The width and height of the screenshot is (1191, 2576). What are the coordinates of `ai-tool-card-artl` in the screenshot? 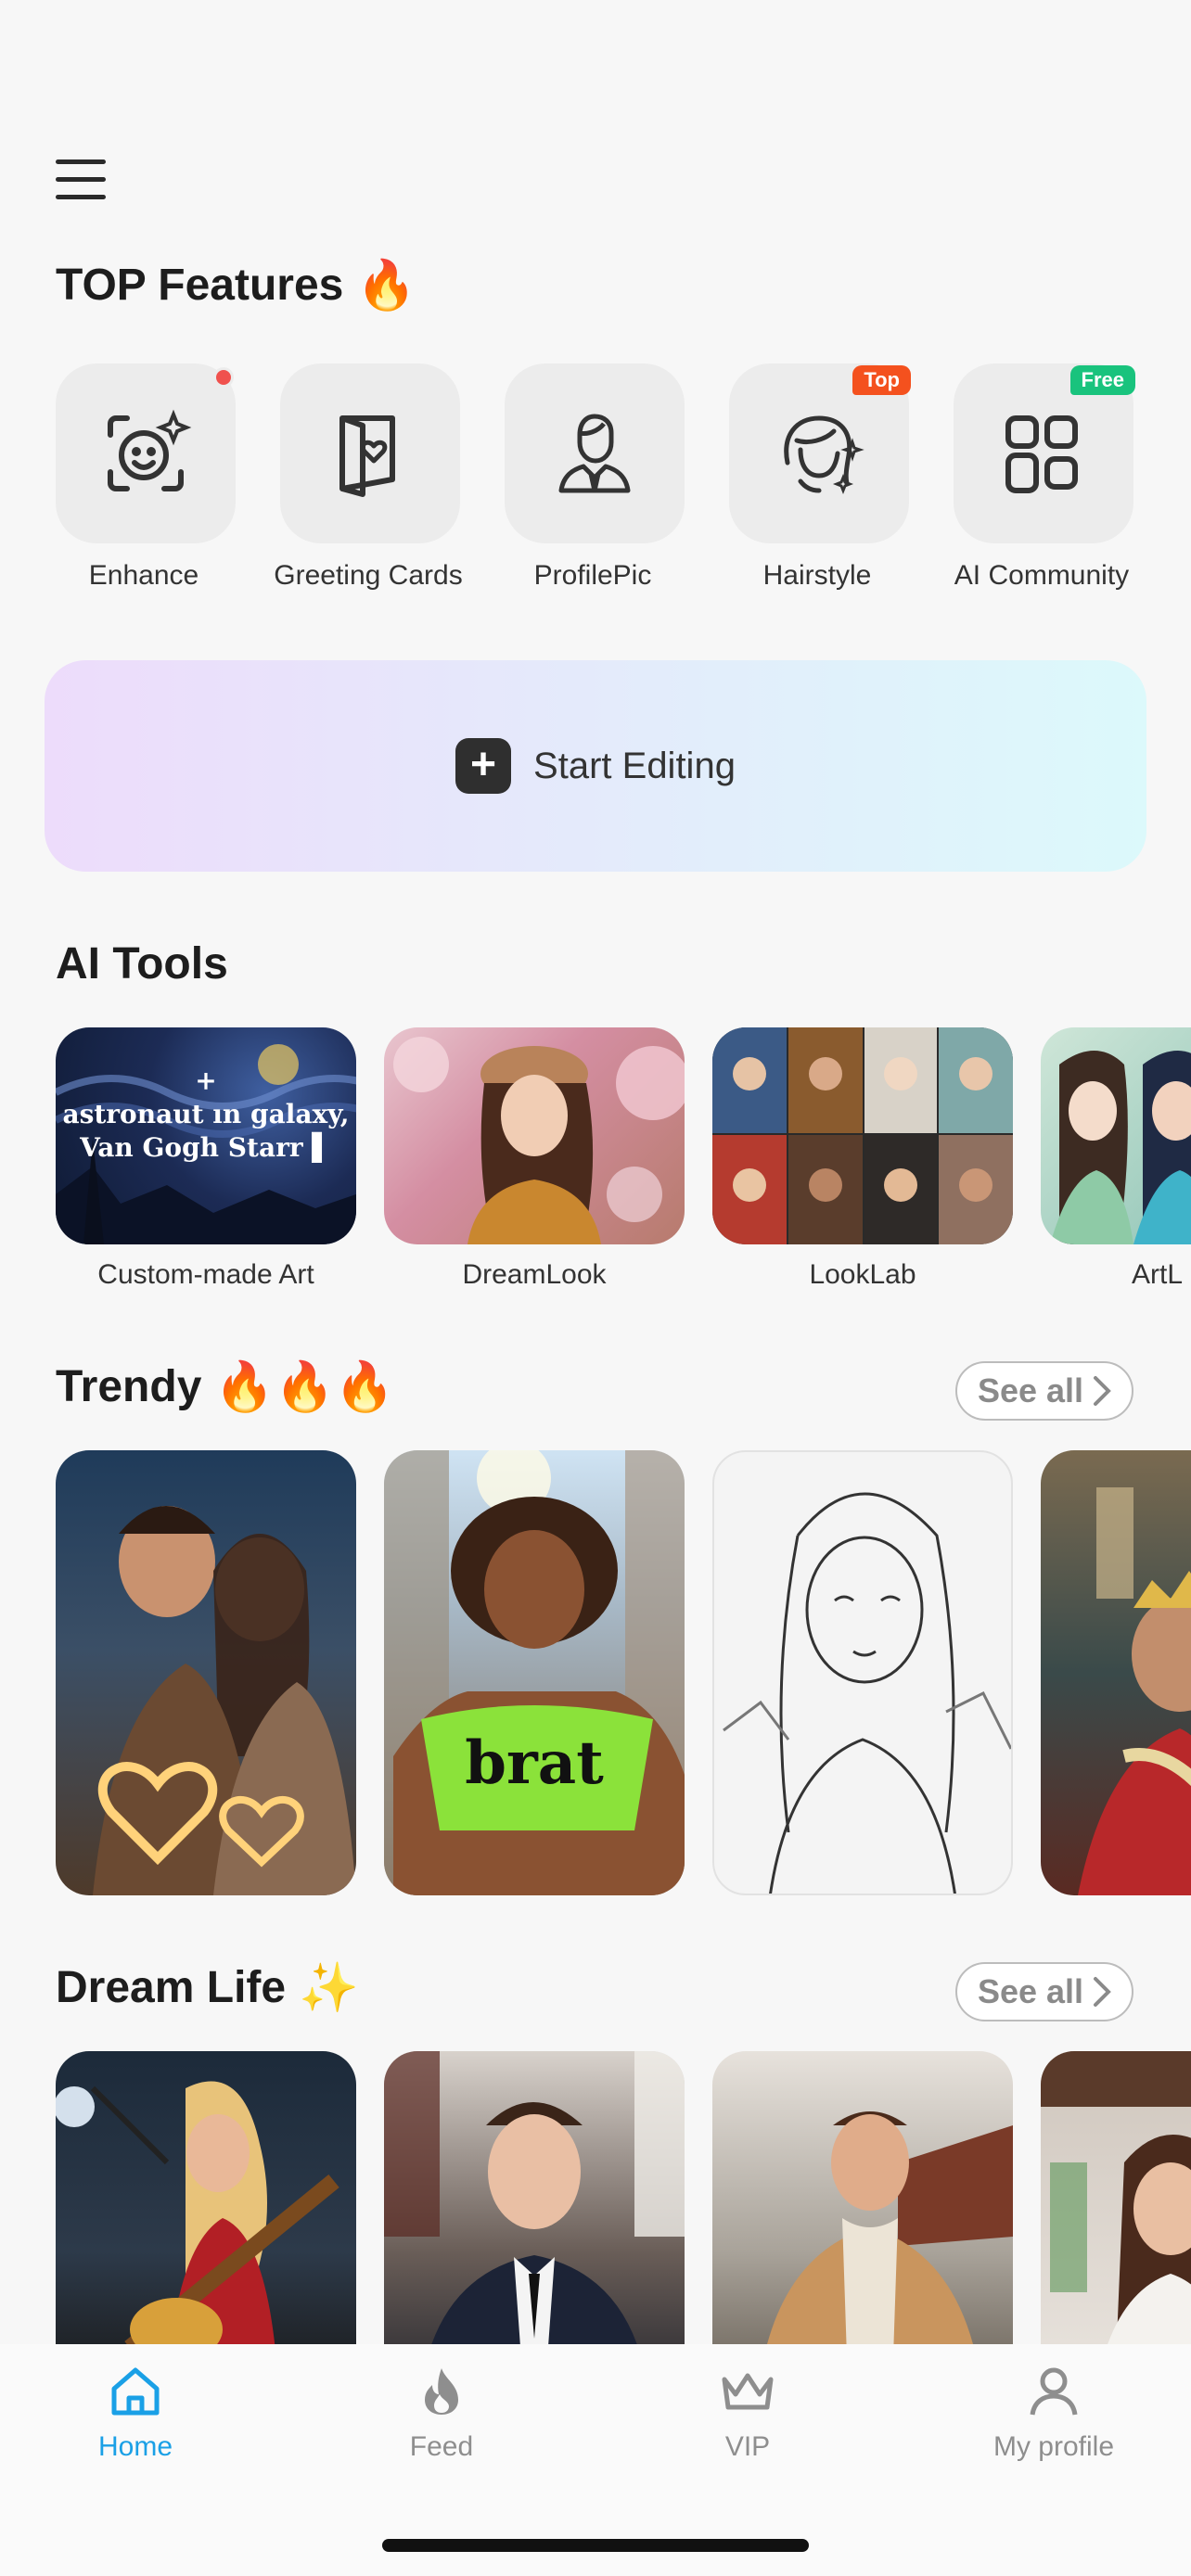 It's located at (1116, 1136).